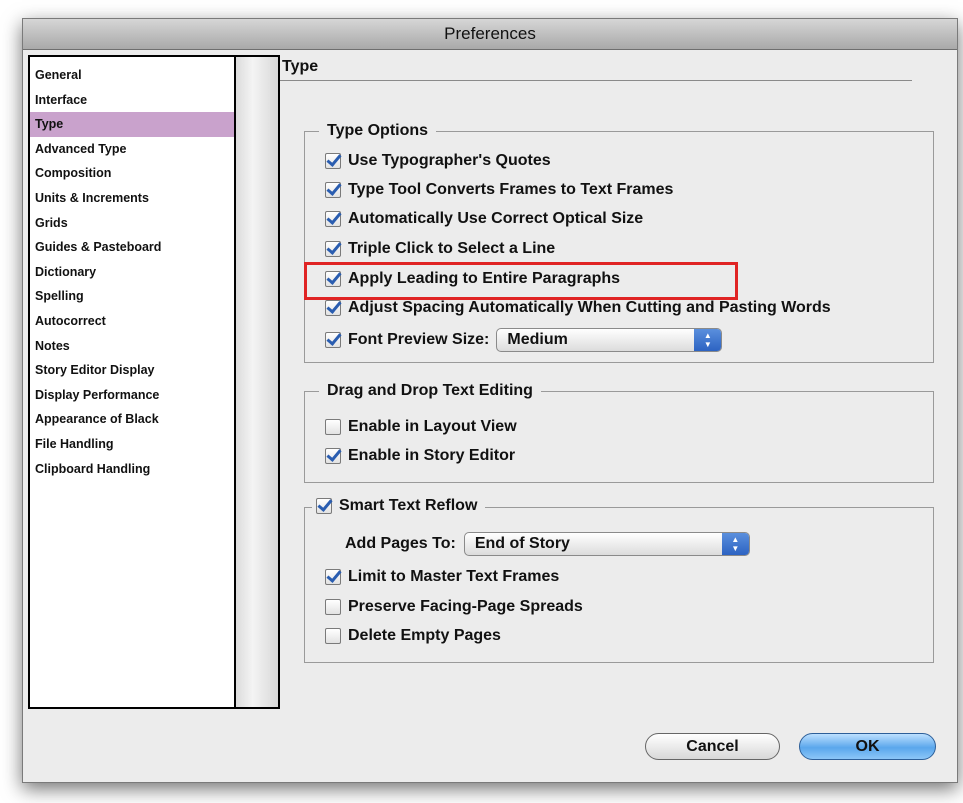 The image size is (963, 803). I want to click on option-font-preview-size: Font Preview Size: Medium ▲ ▼, so click(524, 340).